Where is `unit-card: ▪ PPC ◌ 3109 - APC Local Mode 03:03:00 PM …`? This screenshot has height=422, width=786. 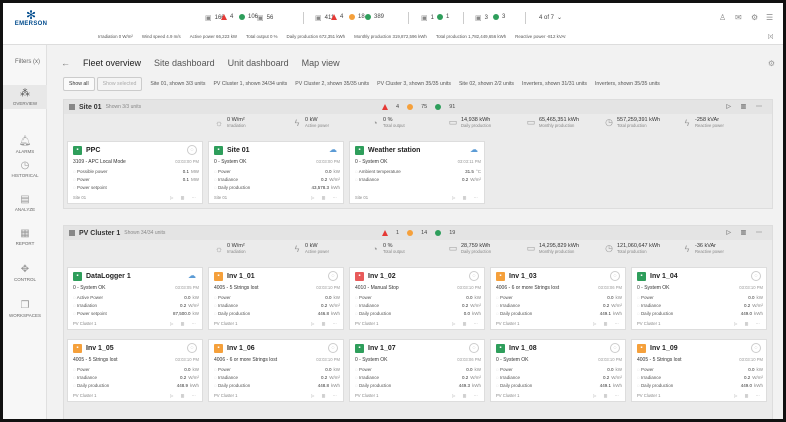
unit-card: ▪ PPC ◌ 3109 - APC Local Mode 03:03:00 PM … is located at coordinates (135, 172).